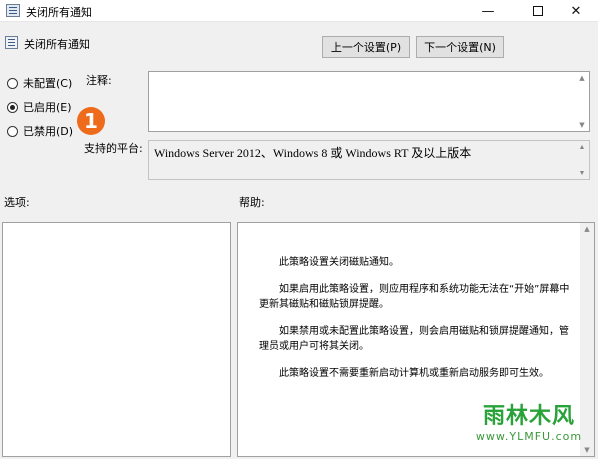 This screenshot has width=598, height=459. Describe the element at coordinates (59, 12) in the screenshot. I see `window-title: 关闭所有通知` at that location.